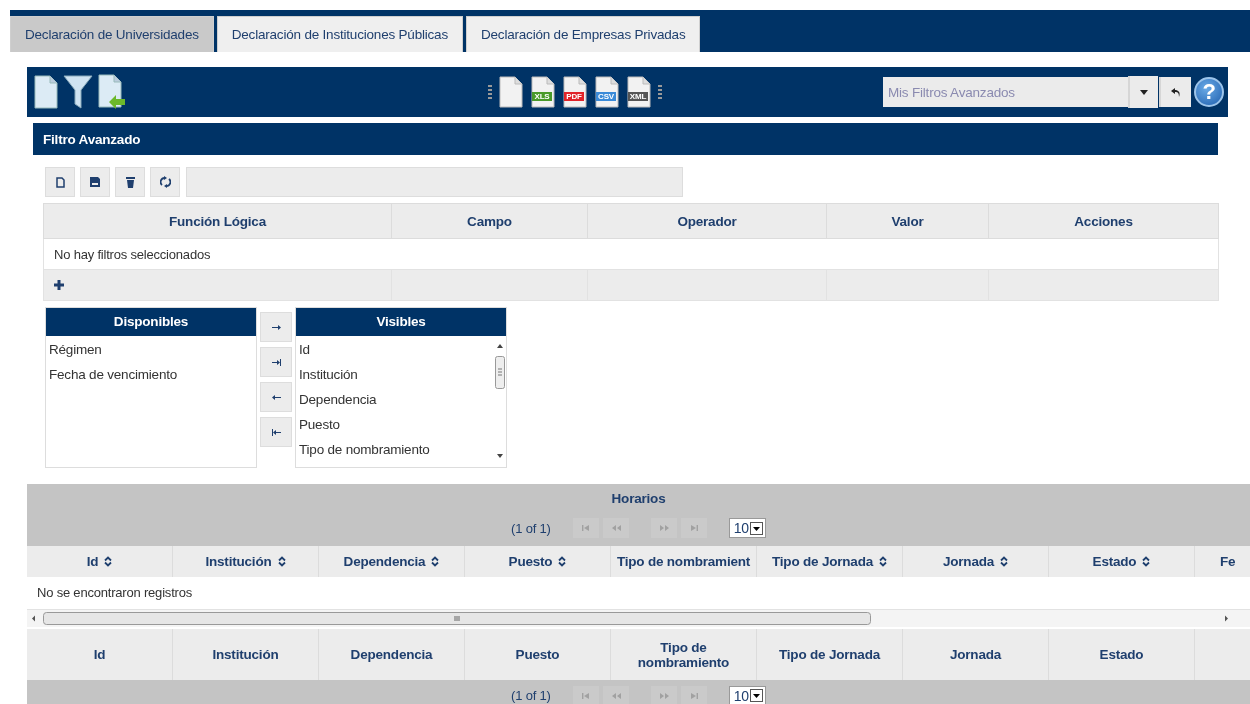 The image size is (1250, 704). I want to click on column-footer: Tipo de Jornada, so click(830, 654).